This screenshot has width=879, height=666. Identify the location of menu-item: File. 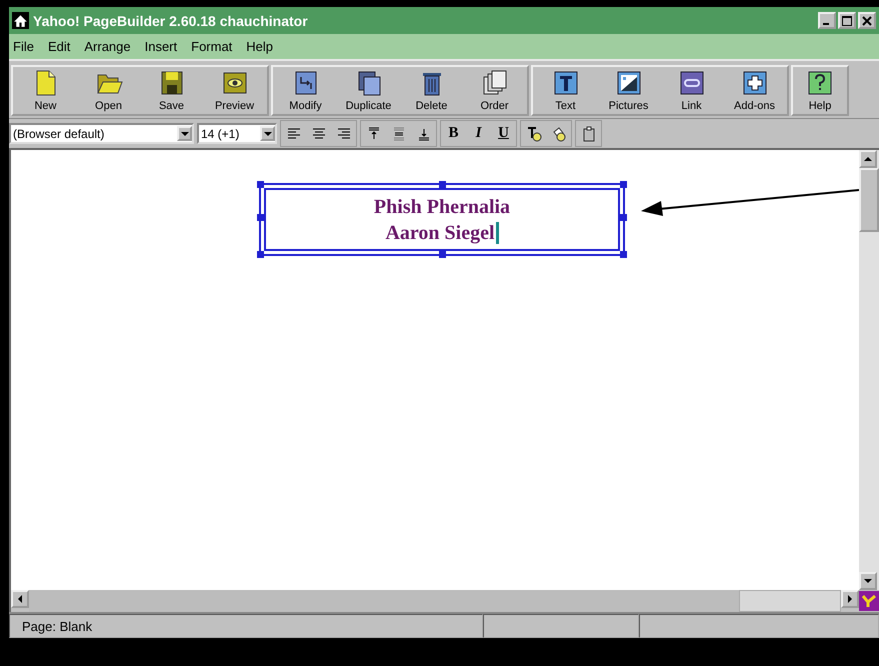
(23, 46).